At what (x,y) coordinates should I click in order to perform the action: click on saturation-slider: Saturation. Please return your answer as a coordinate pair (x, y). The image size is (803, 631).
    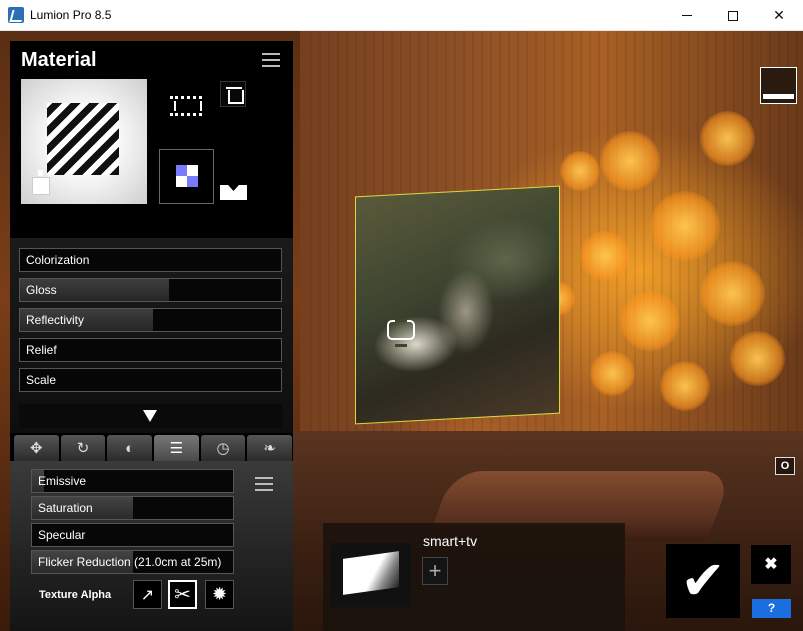
    Looking at the image, I should click on (132, 508).